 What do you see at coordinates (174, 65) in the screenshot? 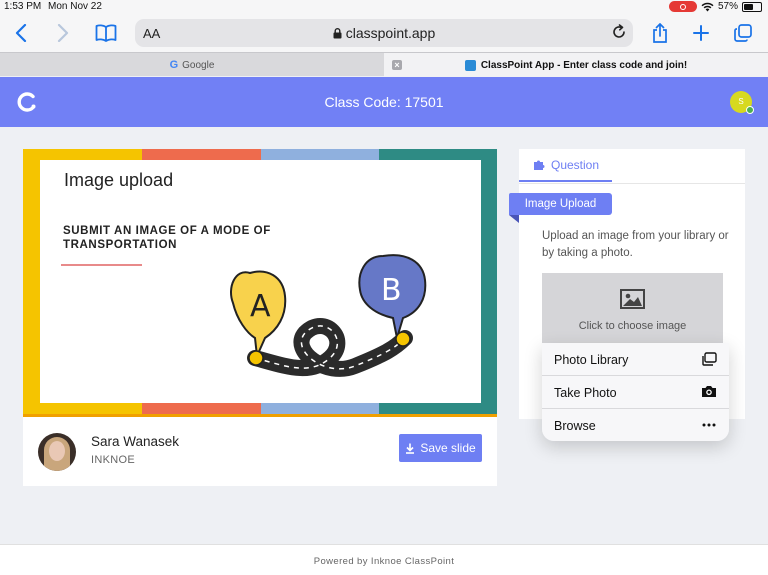
I see `google-icon: G` at bounding box center [174, 65].